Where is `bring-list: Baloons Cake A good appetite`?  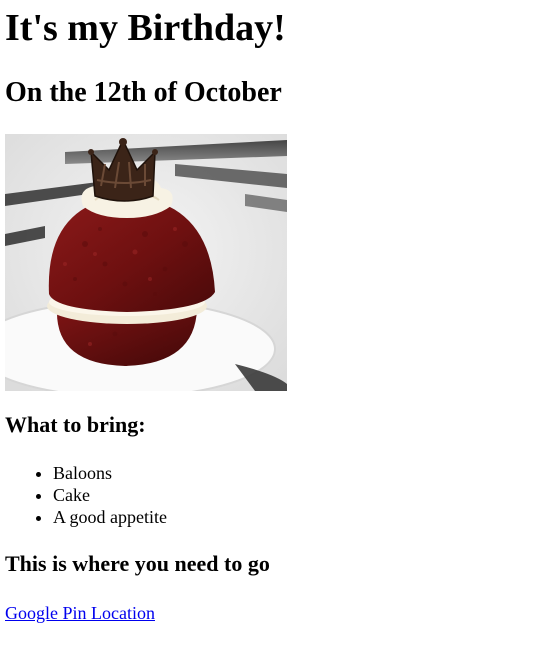 bring-list: Baloons Cake A good appetite is located at coordinates (279, 495).